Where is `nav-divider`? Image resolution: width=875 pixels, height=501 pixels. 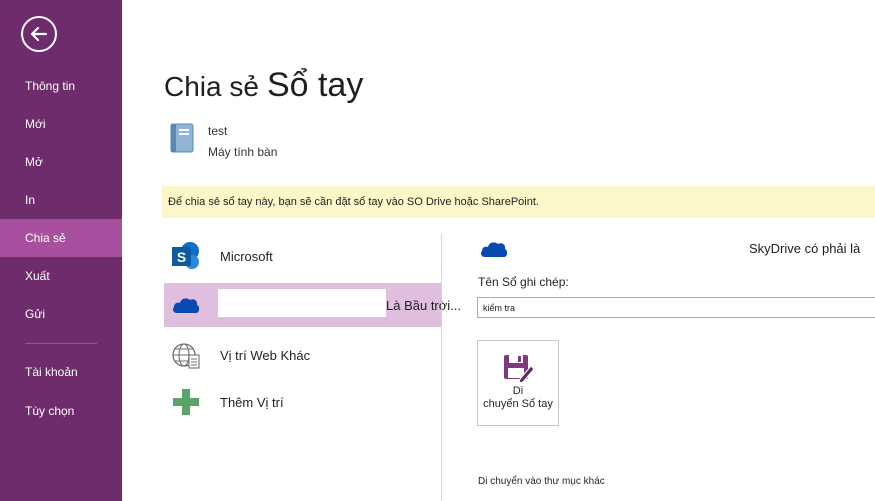 nav-divider is located at coordinates (61, 343).